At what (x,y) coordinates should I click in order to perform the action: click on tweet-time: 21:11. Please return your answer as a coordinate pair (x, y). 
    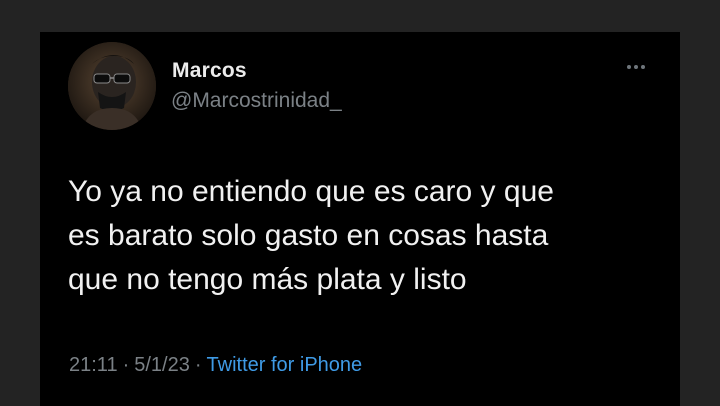
    Looking at the image, I should click on (93, 365).